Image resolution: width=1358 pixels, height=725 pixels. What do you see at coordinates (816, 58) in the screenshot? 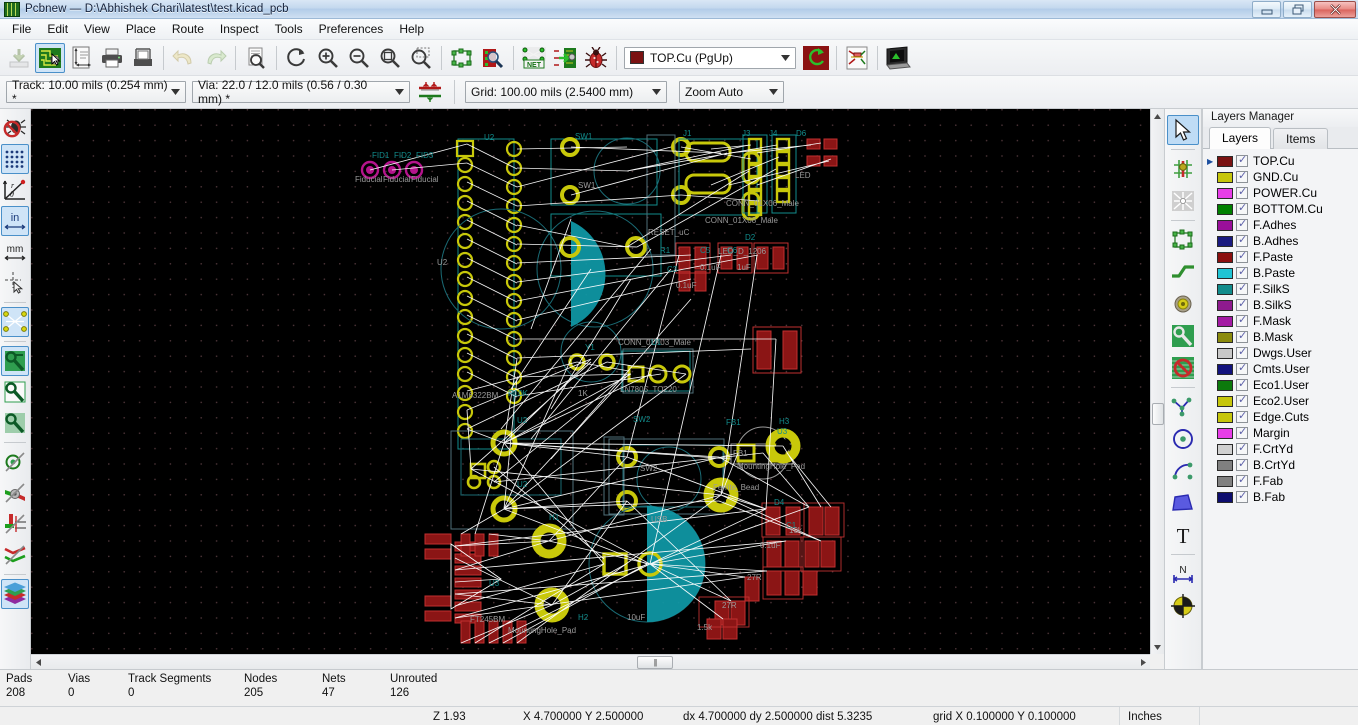
I see `highlight-net-button` at bounding box center [816, 58].